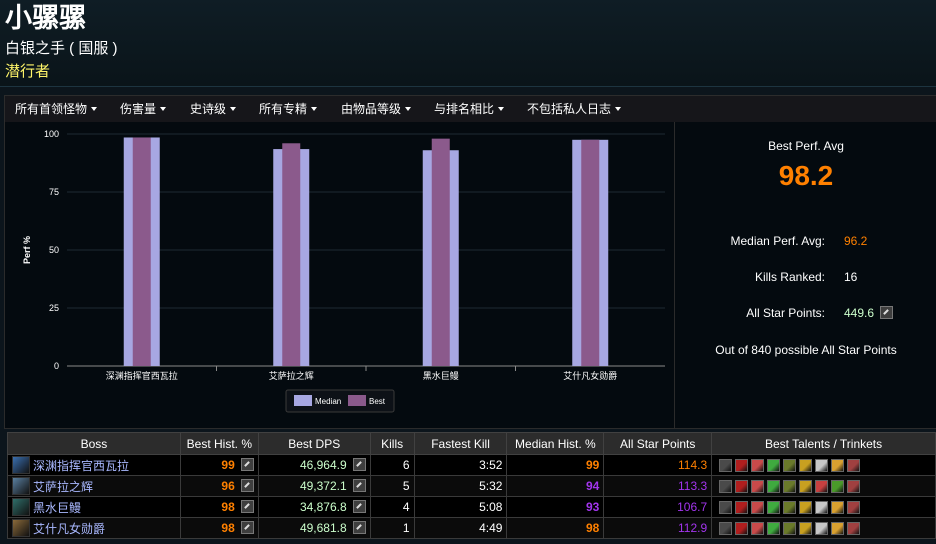  I want to click on talent-icons, so click(823, 528).